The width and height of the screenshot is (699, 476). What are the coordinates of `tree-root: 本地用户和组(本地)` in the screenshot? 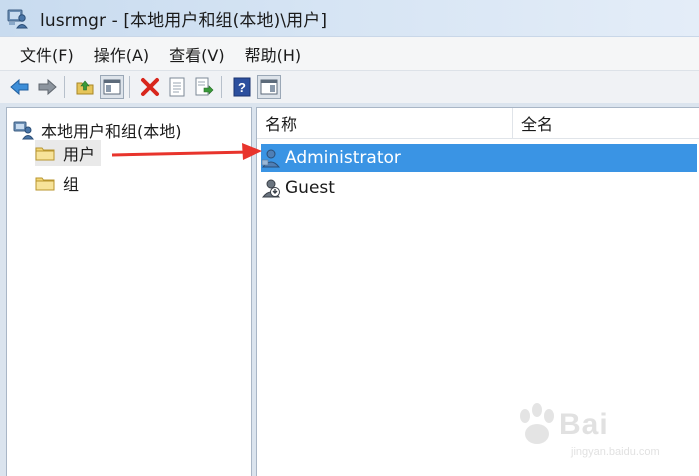 It's located at (97, 130).